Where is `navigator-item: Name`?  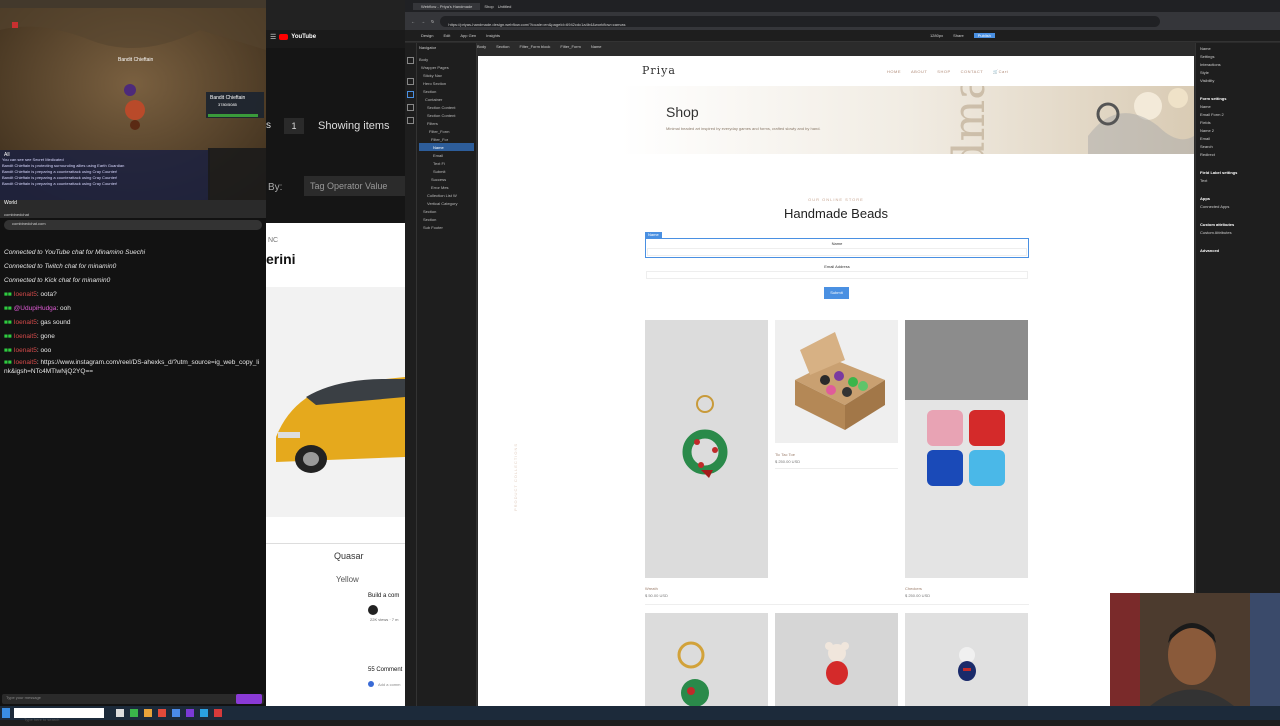
navigator-item: Name is located at coordinates (446, 147).